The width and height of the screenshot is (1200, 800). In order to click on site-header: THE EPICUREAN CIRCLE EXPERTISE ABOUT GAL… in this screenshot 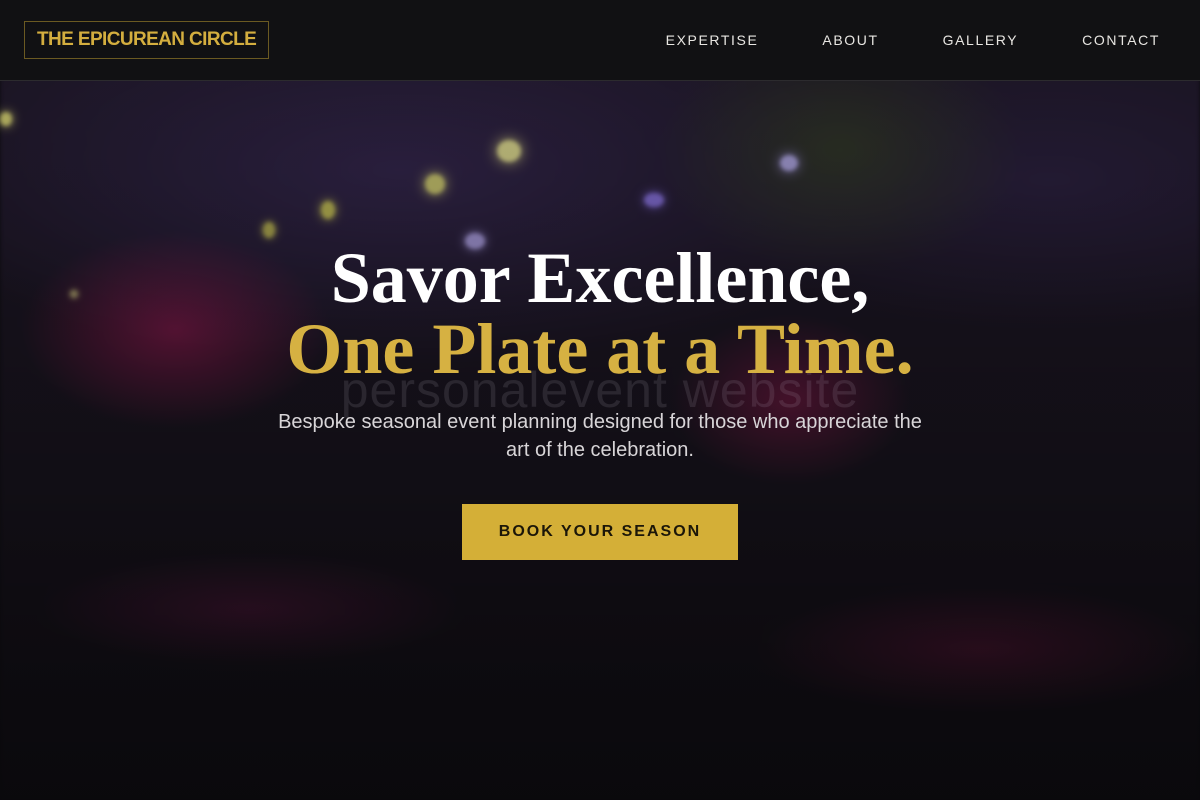, I will do `click(600, 40)`.